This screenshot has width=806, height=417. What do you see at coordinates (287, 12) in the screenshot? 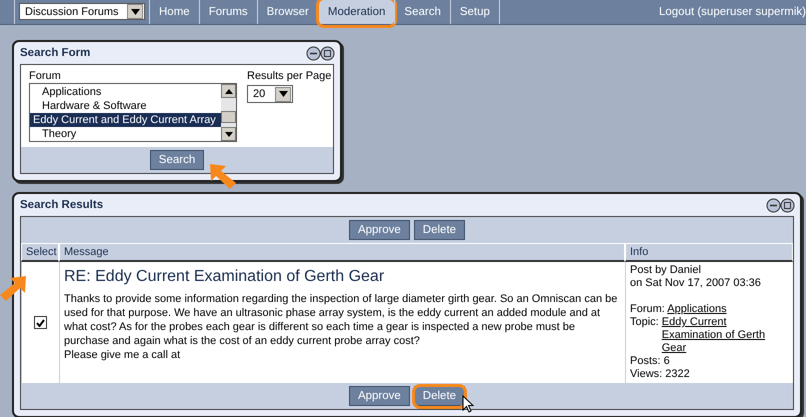
I see `nav-tab: Browser` at bounding box center [287, 12].